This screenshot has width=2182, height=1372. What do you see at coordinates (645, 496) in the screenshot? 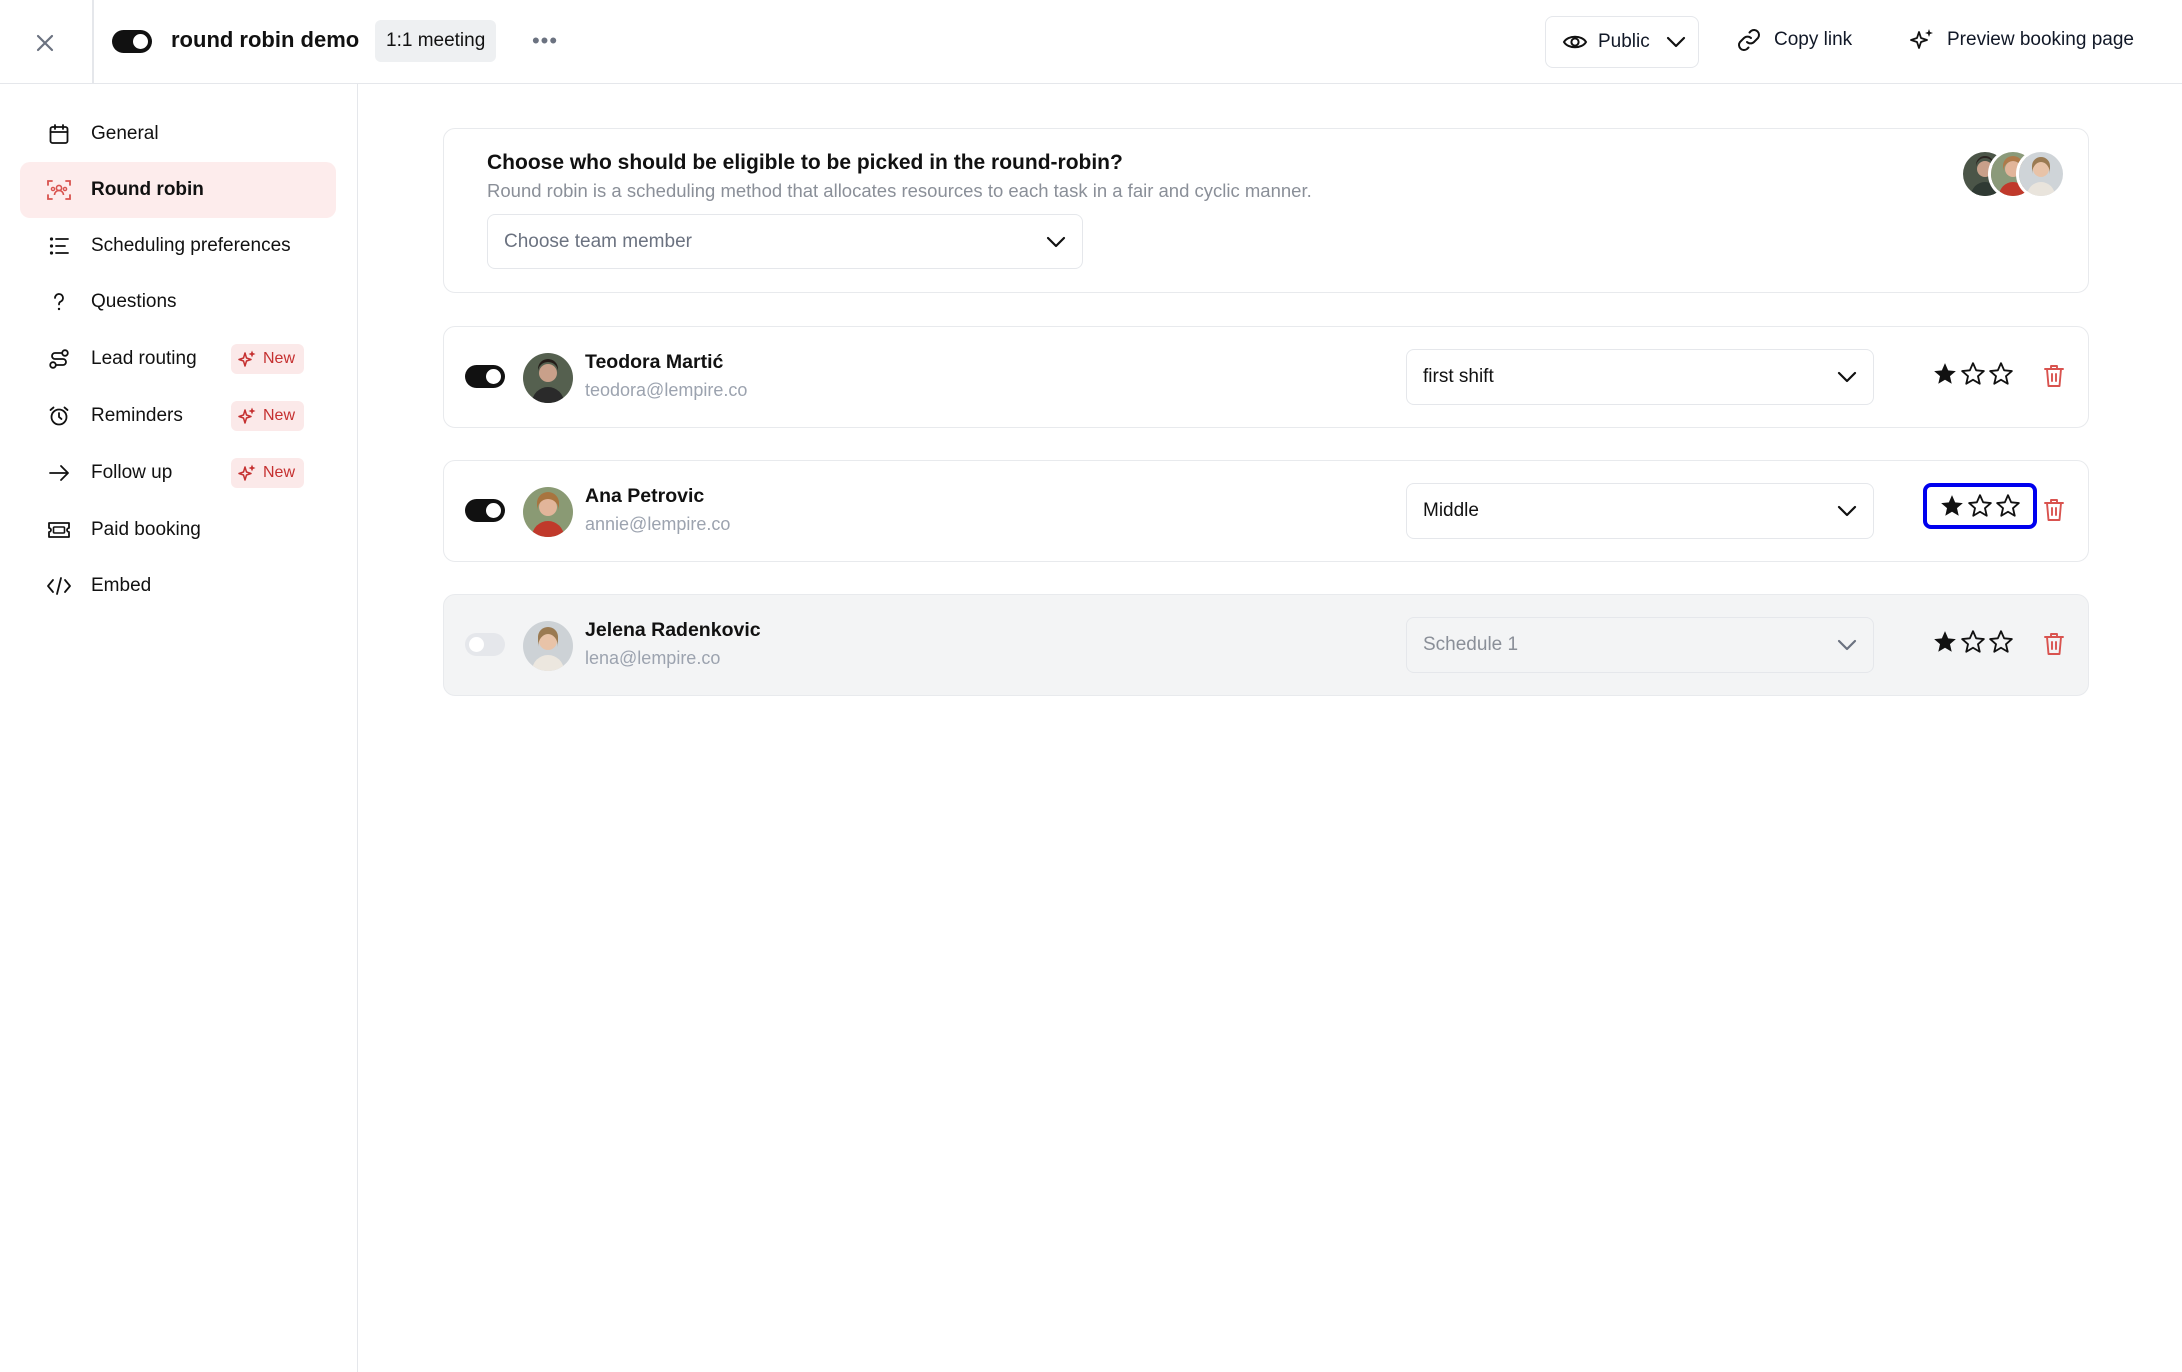
I see `member-name: Ana Petrovic` at bounding box center [645, 496].